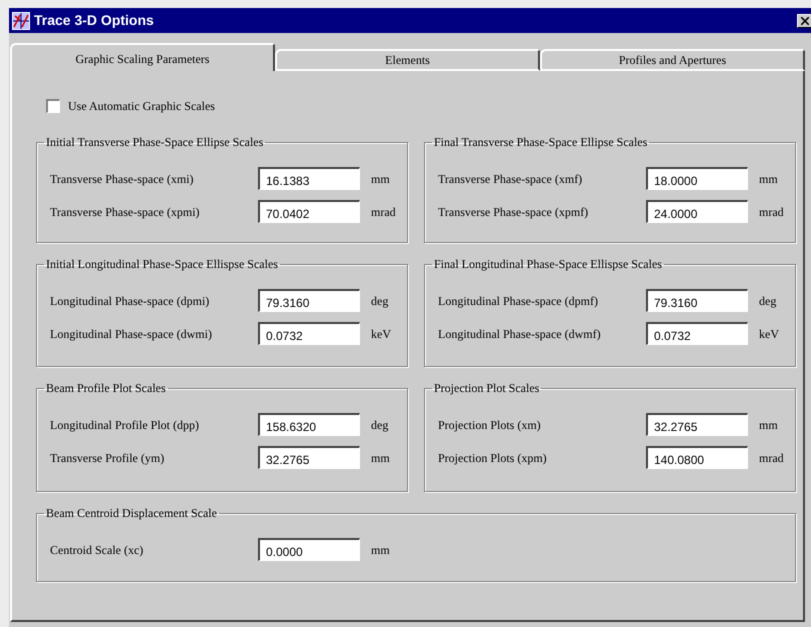  Describe the element at coordinates (53, 106) in the screenshot. I see `checkbox` at that location.